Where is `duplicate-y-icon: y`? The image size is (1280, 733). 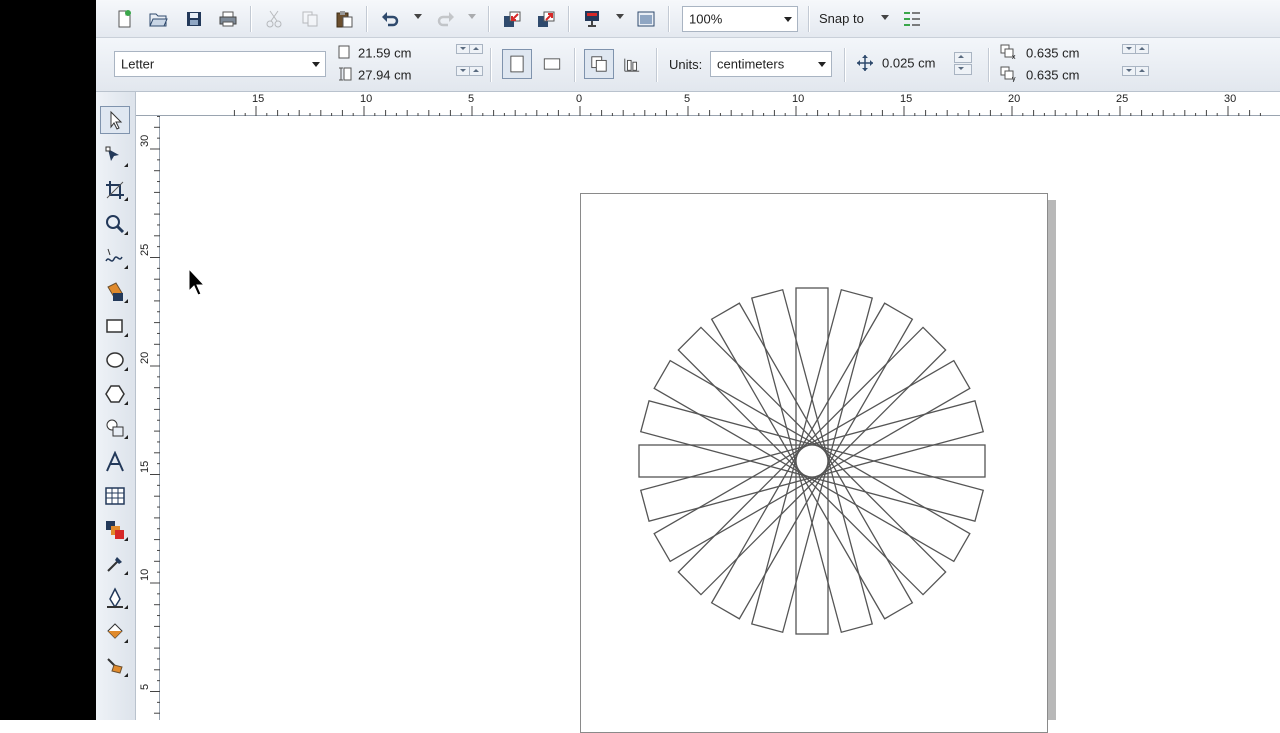 duplicate-y-icon: y is located at coordinates (1009, 74).